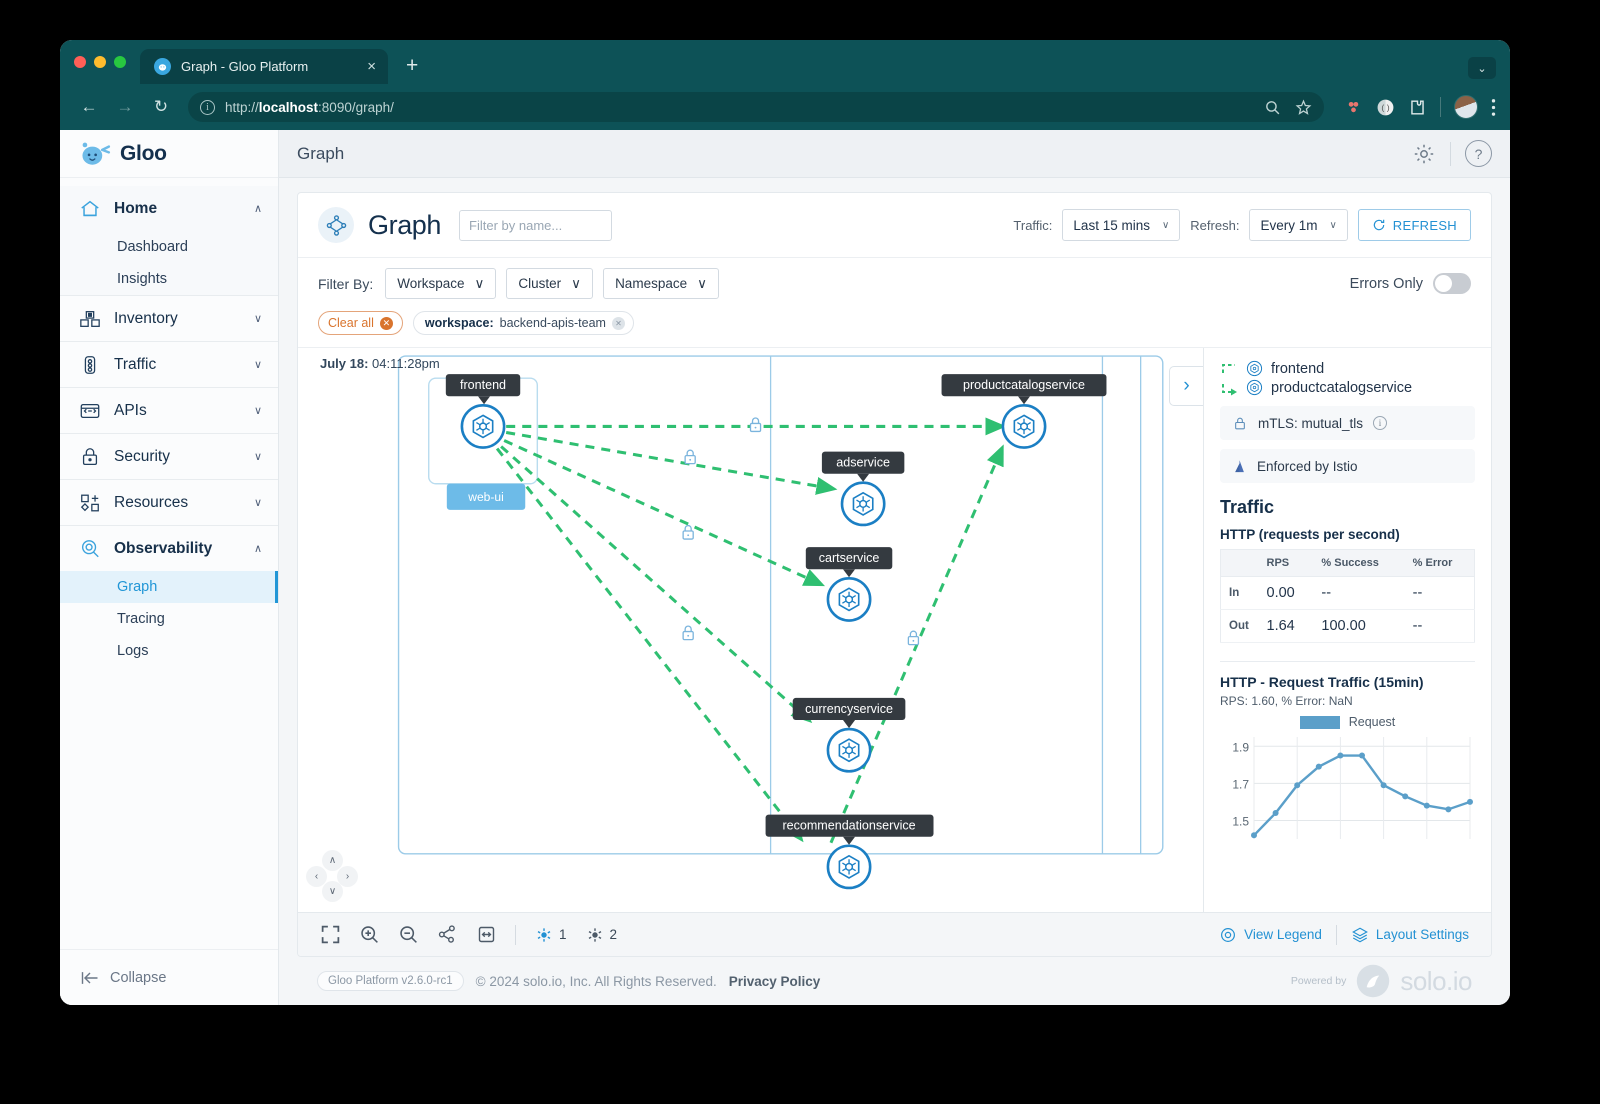 This screenshot has width=1600, height=1104. I want to click on forward-button: →, so click(125, 107).